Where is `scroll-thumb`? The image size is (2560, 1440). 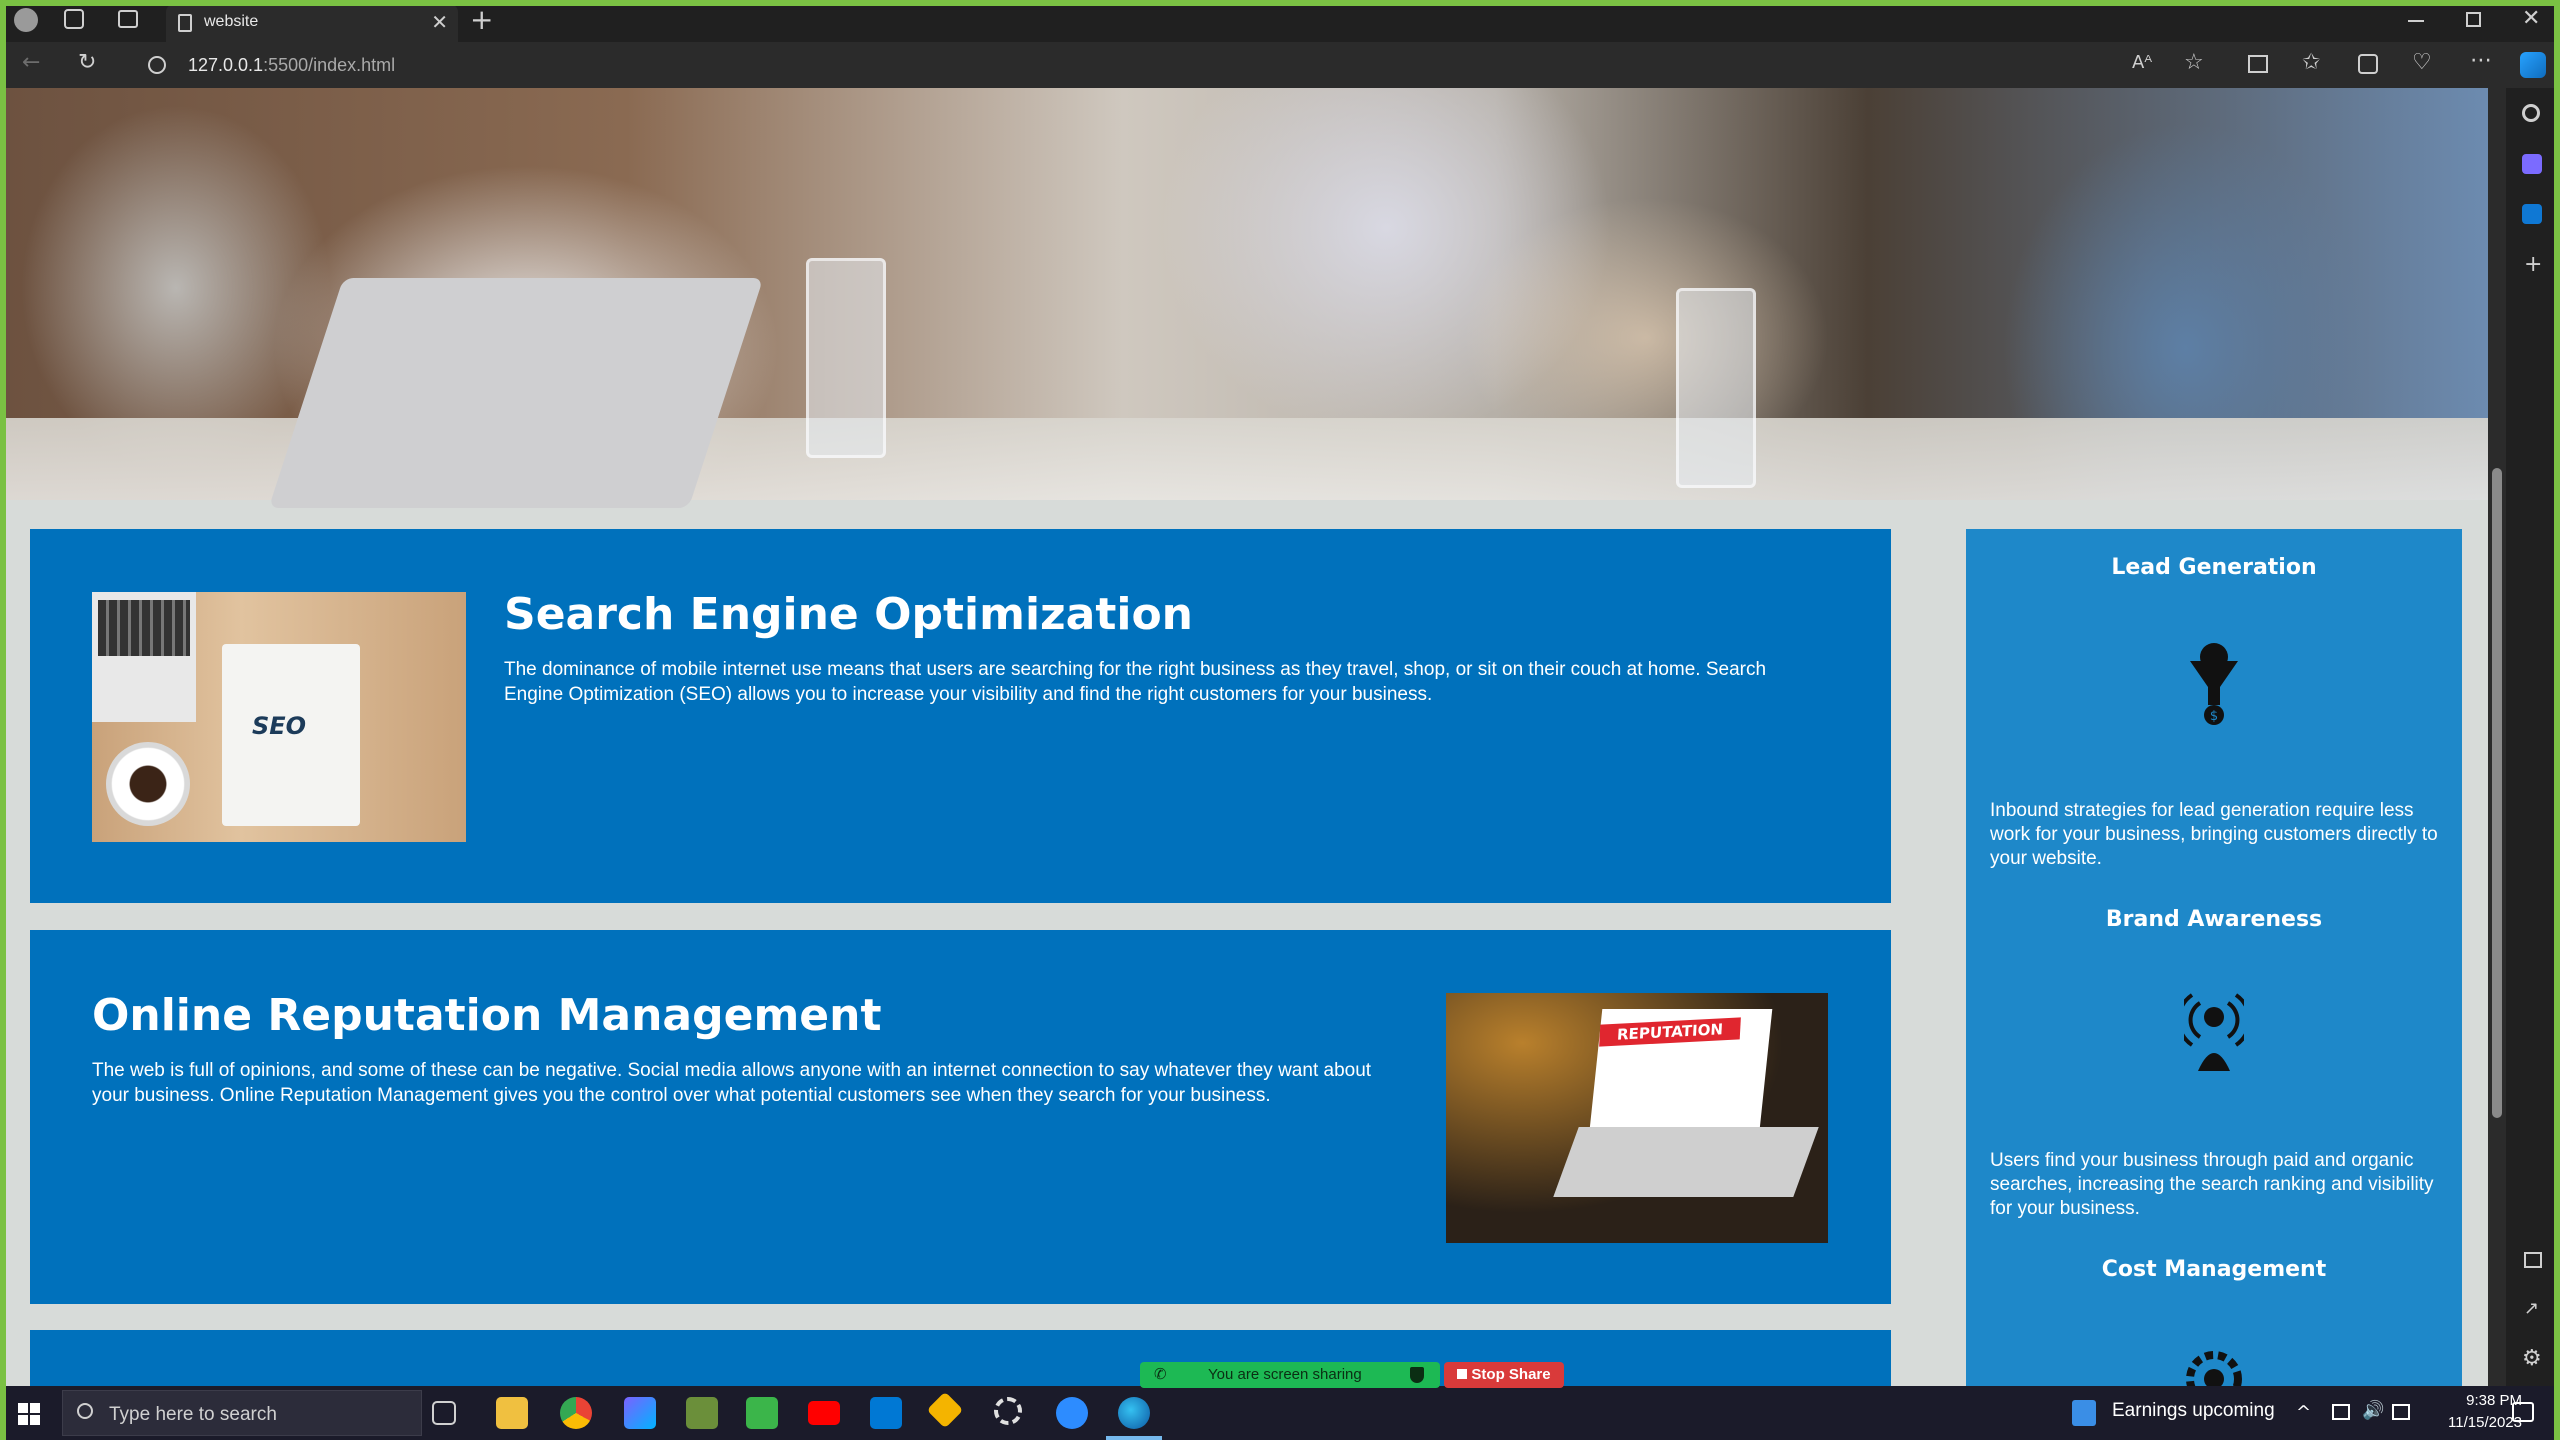 scroll-thumb is located at coordinates (2497, 793).